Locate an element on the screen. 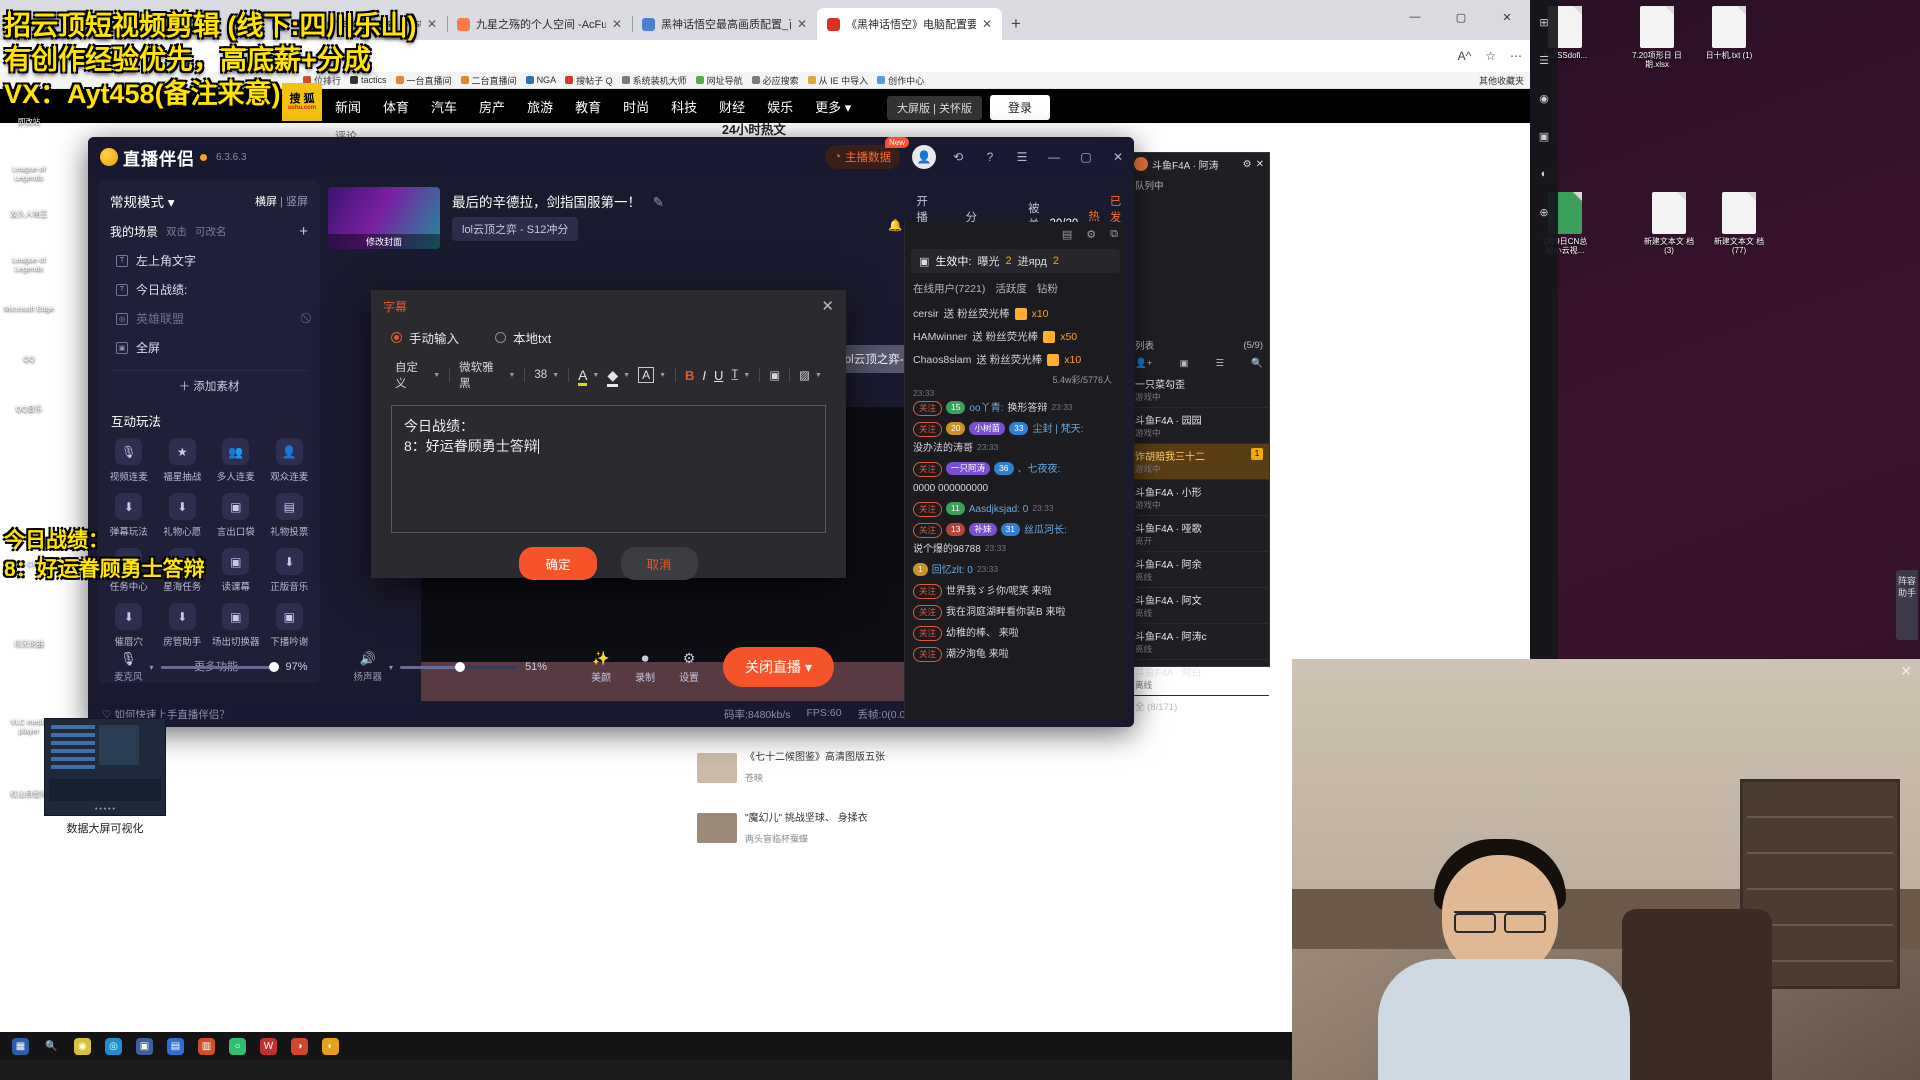 This screenshot has height=1080, width=1920. nav-item-realestate: 房产 is located at coordinates (492, 106).